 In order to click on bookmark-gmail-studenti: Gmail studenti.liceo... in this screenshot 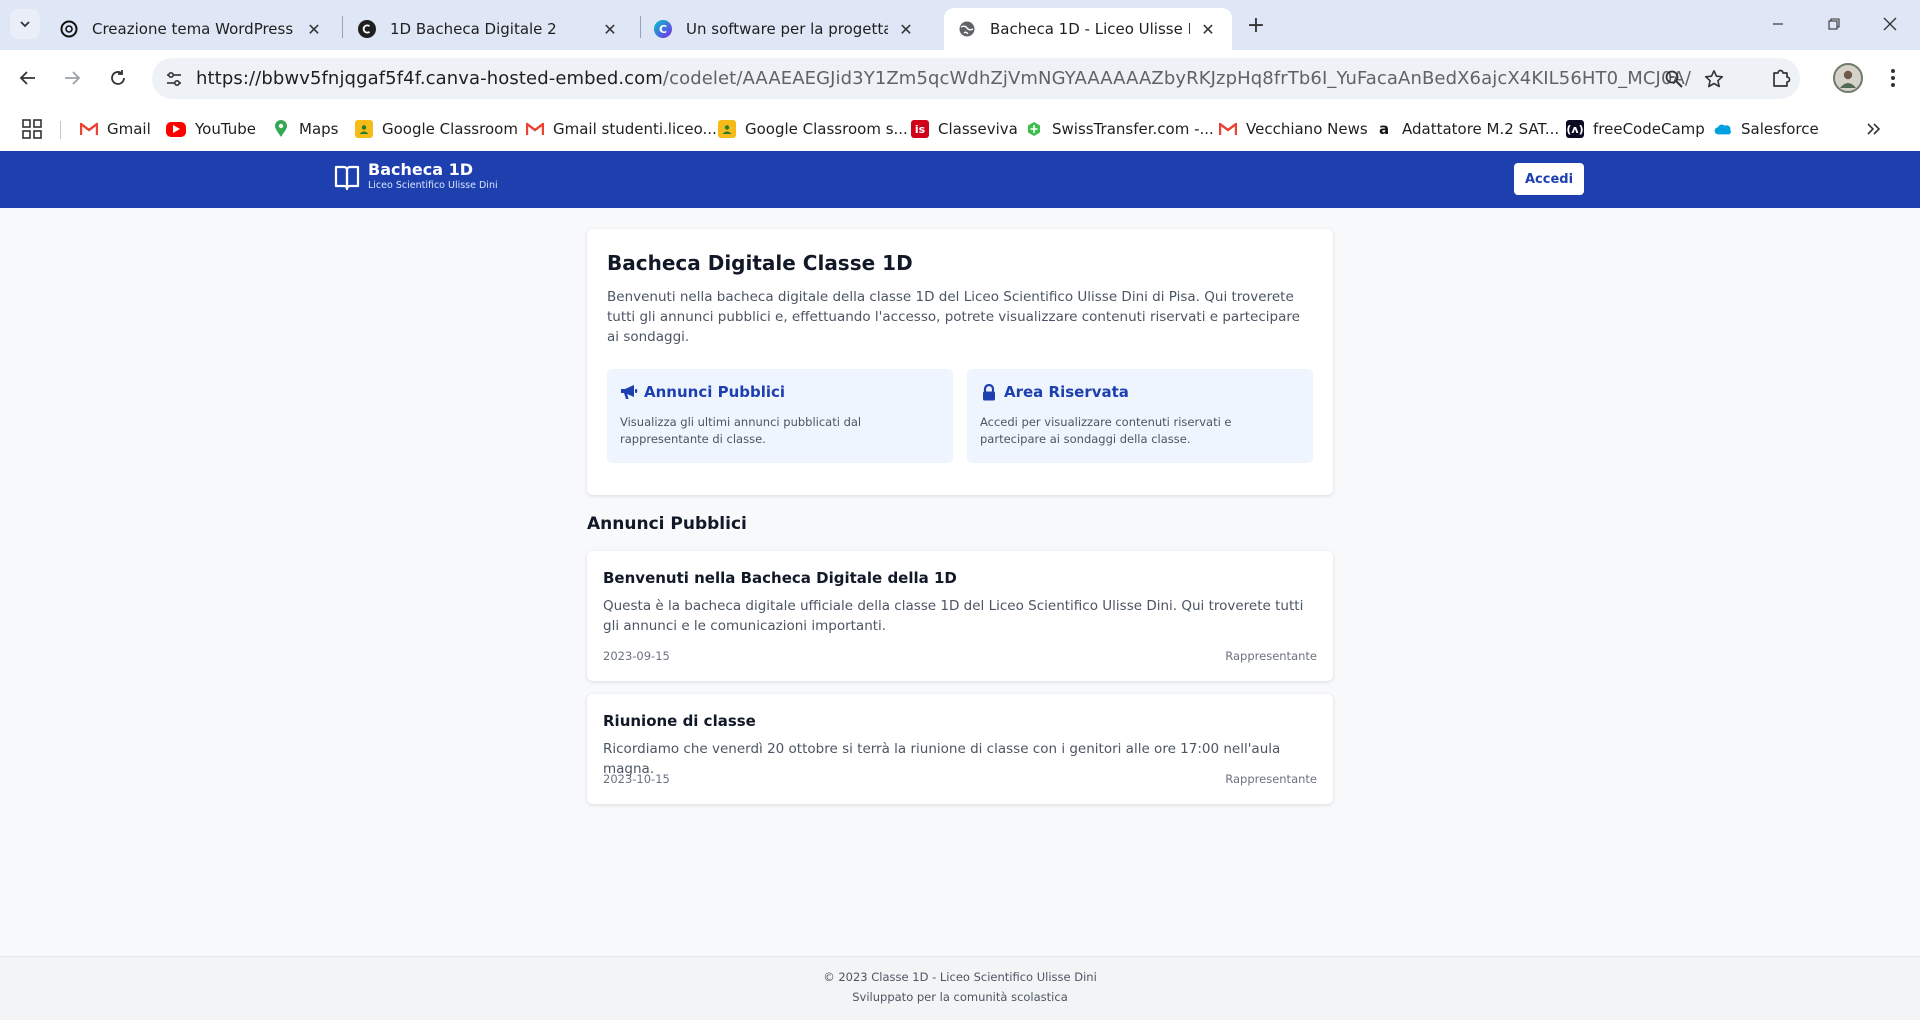, I will do `click(621, 129)`.